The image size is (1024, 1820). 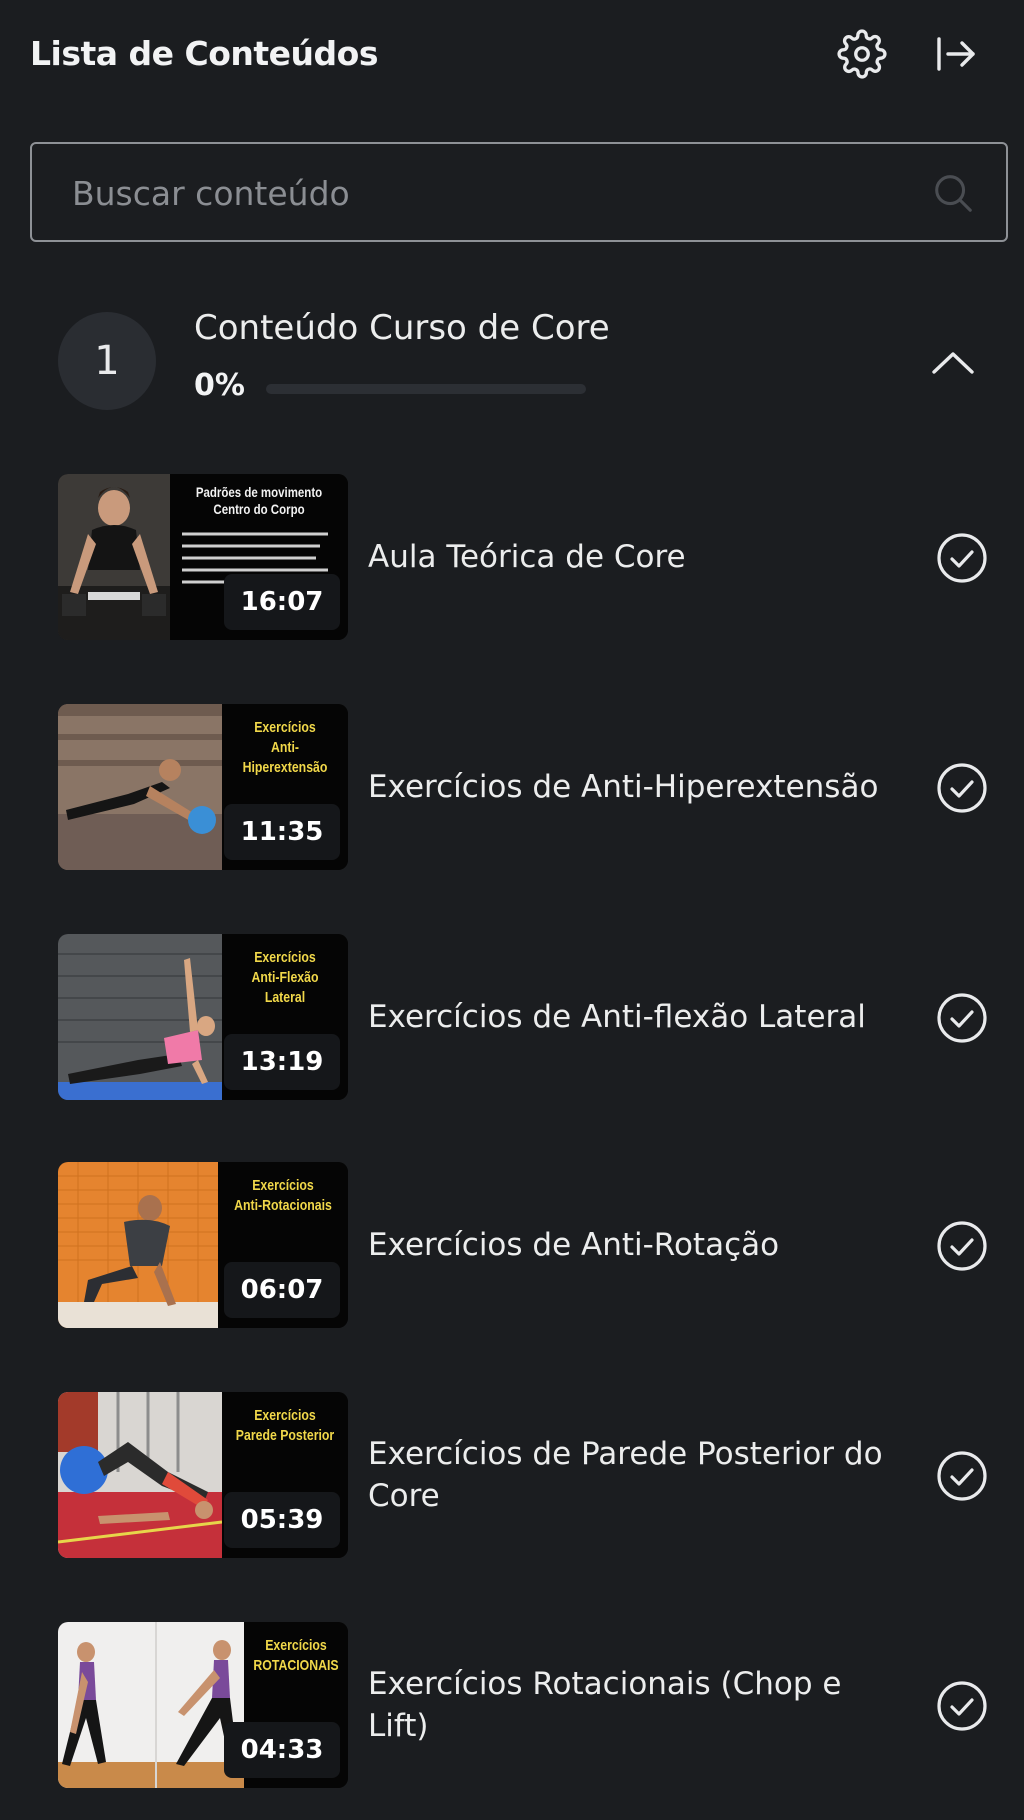 What do you see at coordinates (528, 361) in the screenshot?
I see `module-header: 1 Conteúdo Curso de Core 0%` at bounding box center [528, 361].